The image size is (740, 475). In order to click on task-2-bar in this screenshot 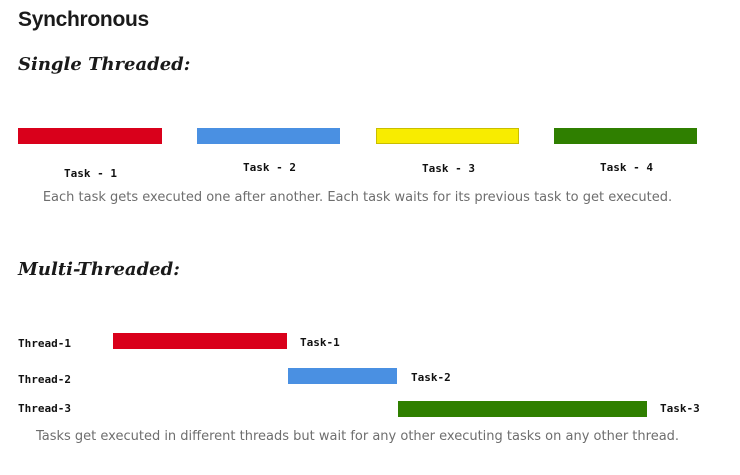, I will do `click(268, 136)`.